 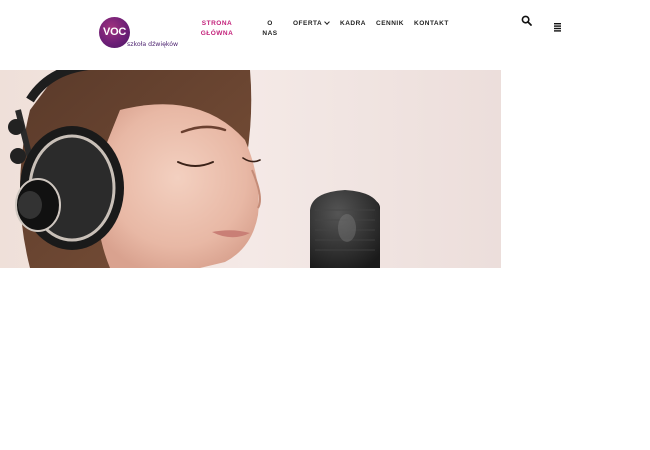 What do you see at coordinates (114, 32) in the screenshot?
I see `logo-mark: VOC` at bounding box center [114, 32].